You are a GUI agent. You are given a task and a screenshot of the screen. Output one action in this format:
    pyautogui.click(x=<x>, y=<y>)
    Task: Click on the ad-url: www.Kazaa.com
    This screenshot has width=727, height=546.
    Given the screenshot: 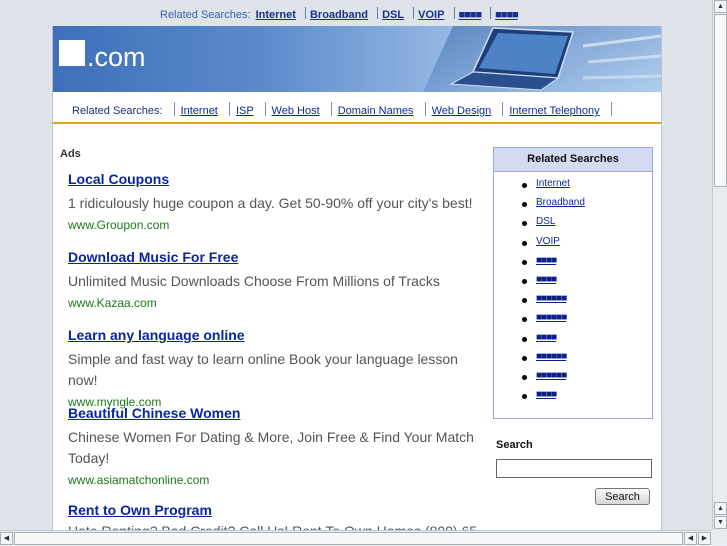 What is the action you would take?
    pyautogui.click(x=273, y=303)
    